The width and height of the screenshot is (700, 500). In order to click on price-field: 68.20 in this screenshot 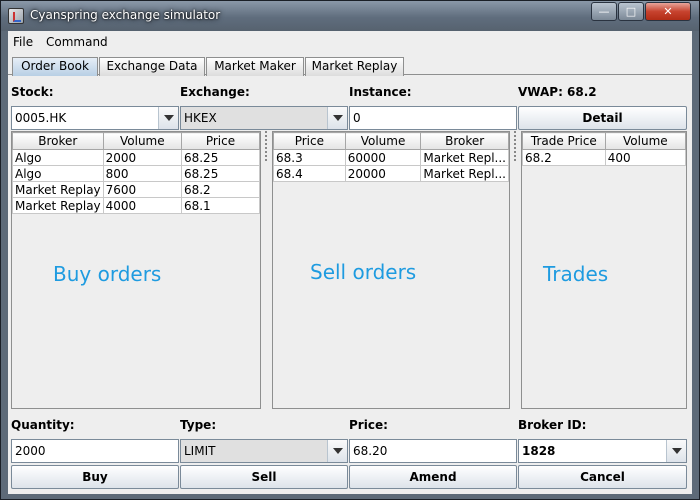, I will do `click(433, 451)`.